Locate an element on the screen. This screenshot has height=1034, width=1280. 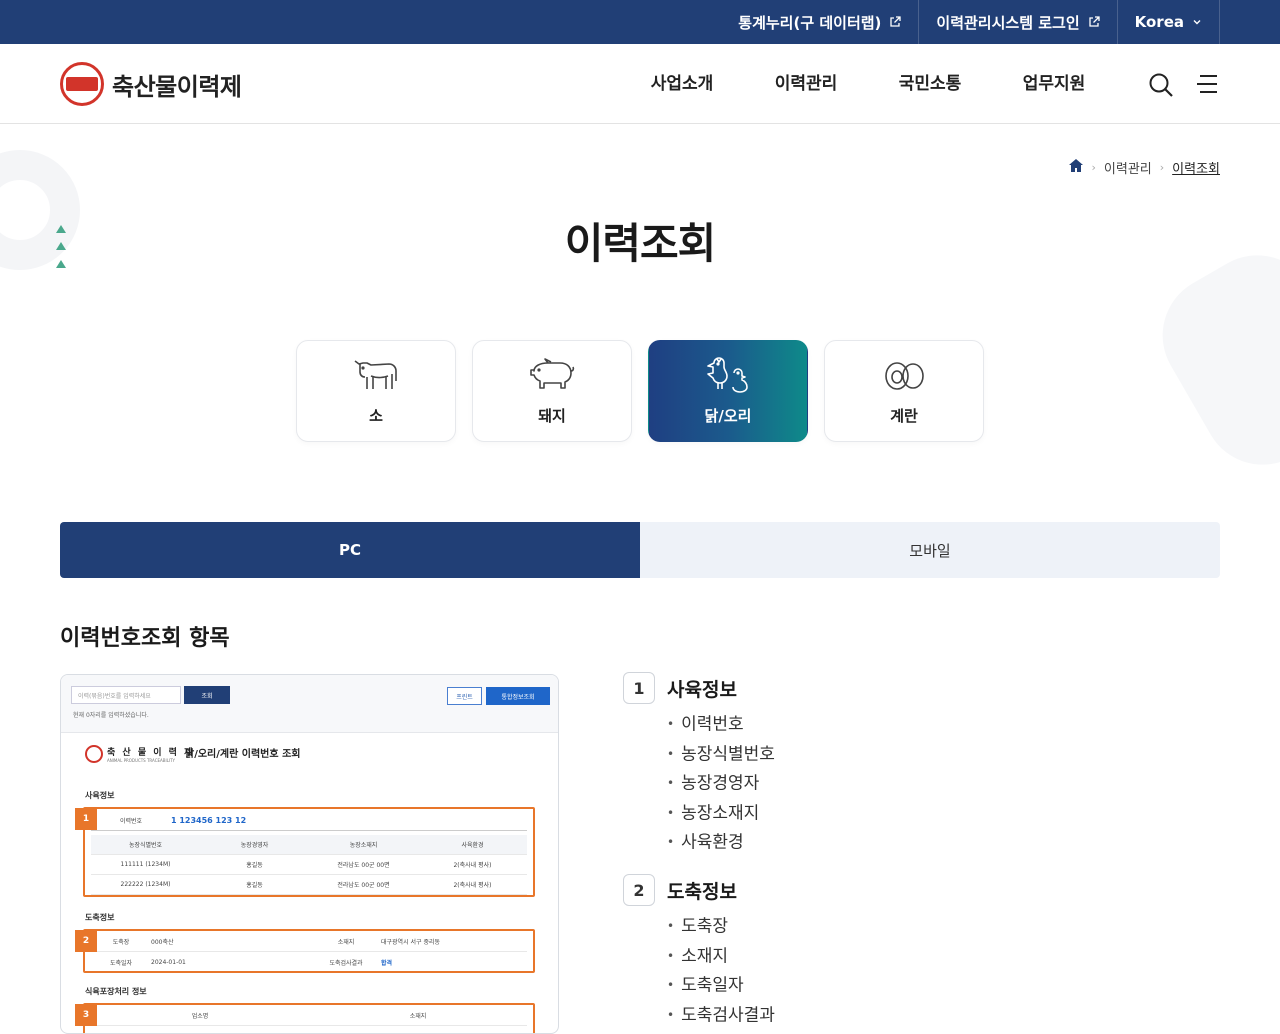
egg-icon is located at coordinates (904, 377).